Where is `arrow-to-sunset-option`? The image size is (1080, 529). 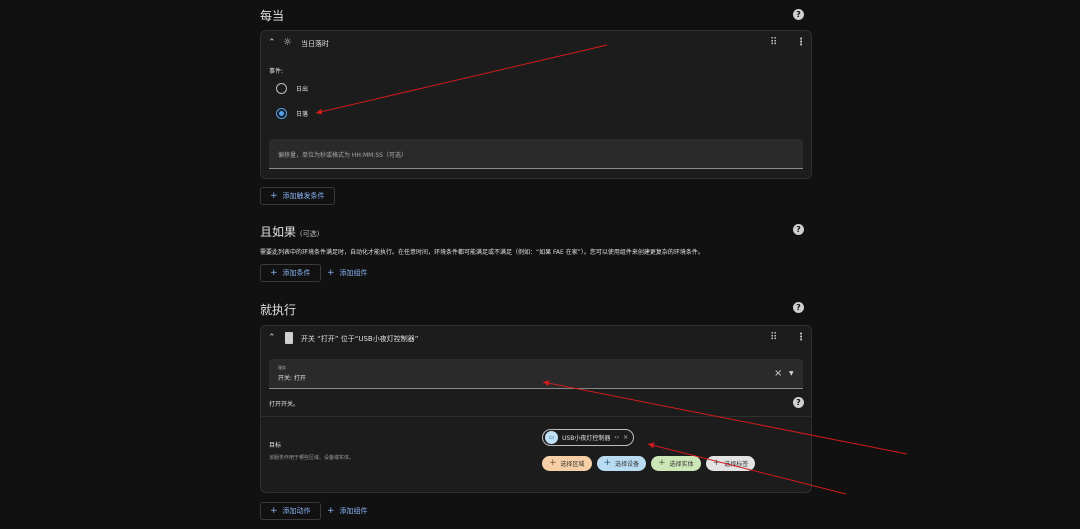
arrow-to-sunset-option is located at coordinates (461, 79).